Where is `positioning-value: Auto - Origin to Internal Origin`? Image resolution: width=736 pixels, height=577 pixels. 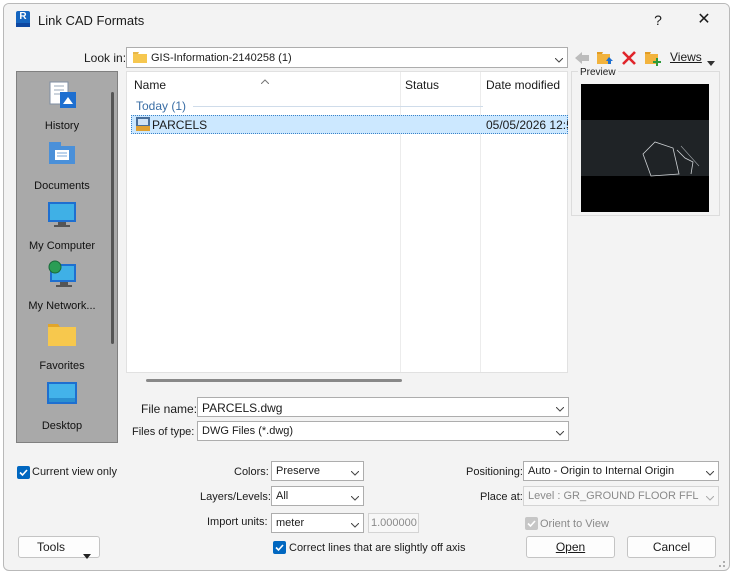
positioning-value: Auto - Origin to Internal Origin is located at coordinates (601, 471).